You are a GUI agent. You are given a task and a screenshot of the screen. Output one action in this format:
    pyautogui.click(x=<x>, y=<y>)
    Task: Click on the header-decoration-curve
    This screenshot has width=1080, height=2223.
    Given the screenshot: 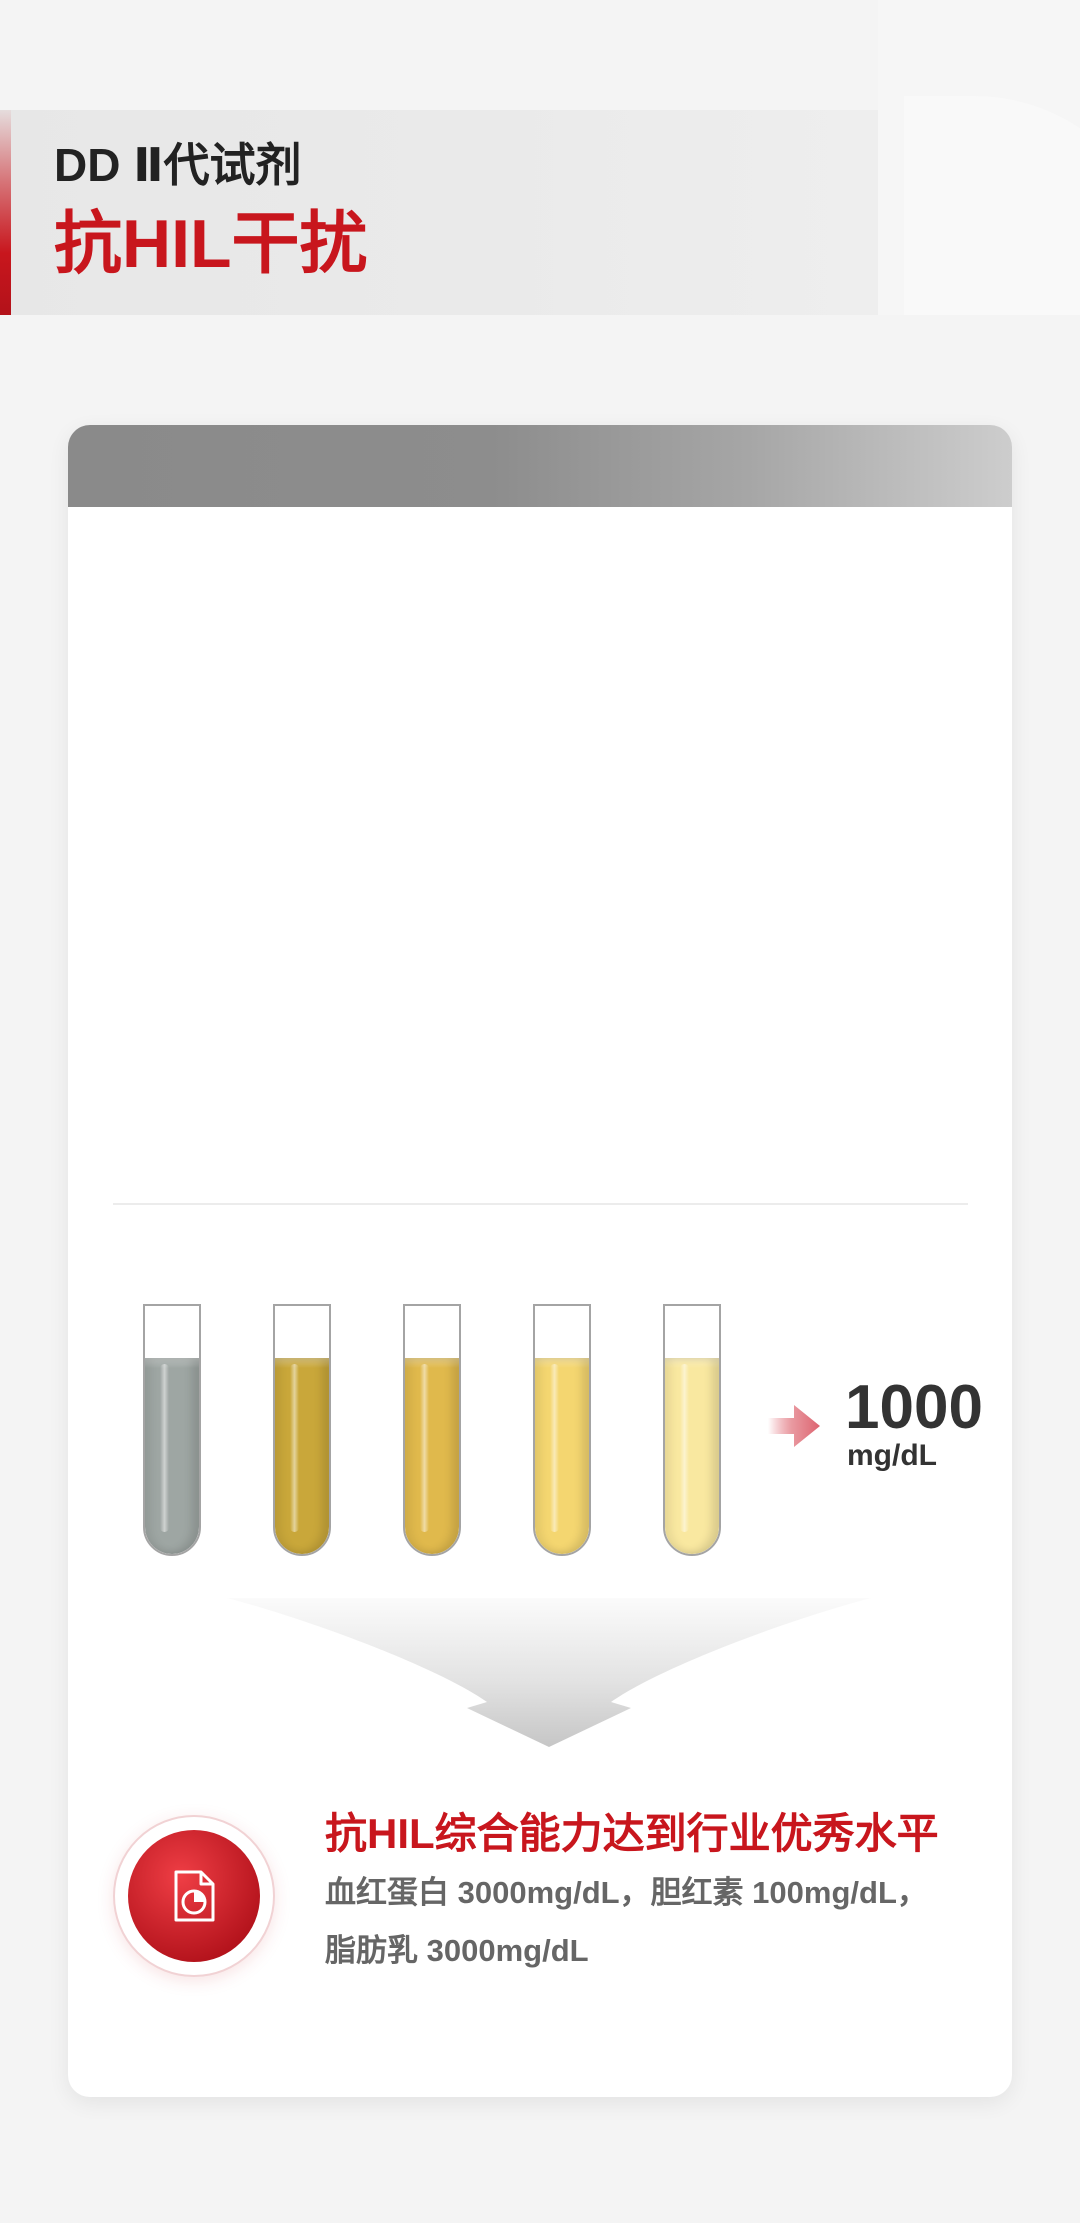 What is the action you would take?
    pyautogui.click(x=992, y=205)
    